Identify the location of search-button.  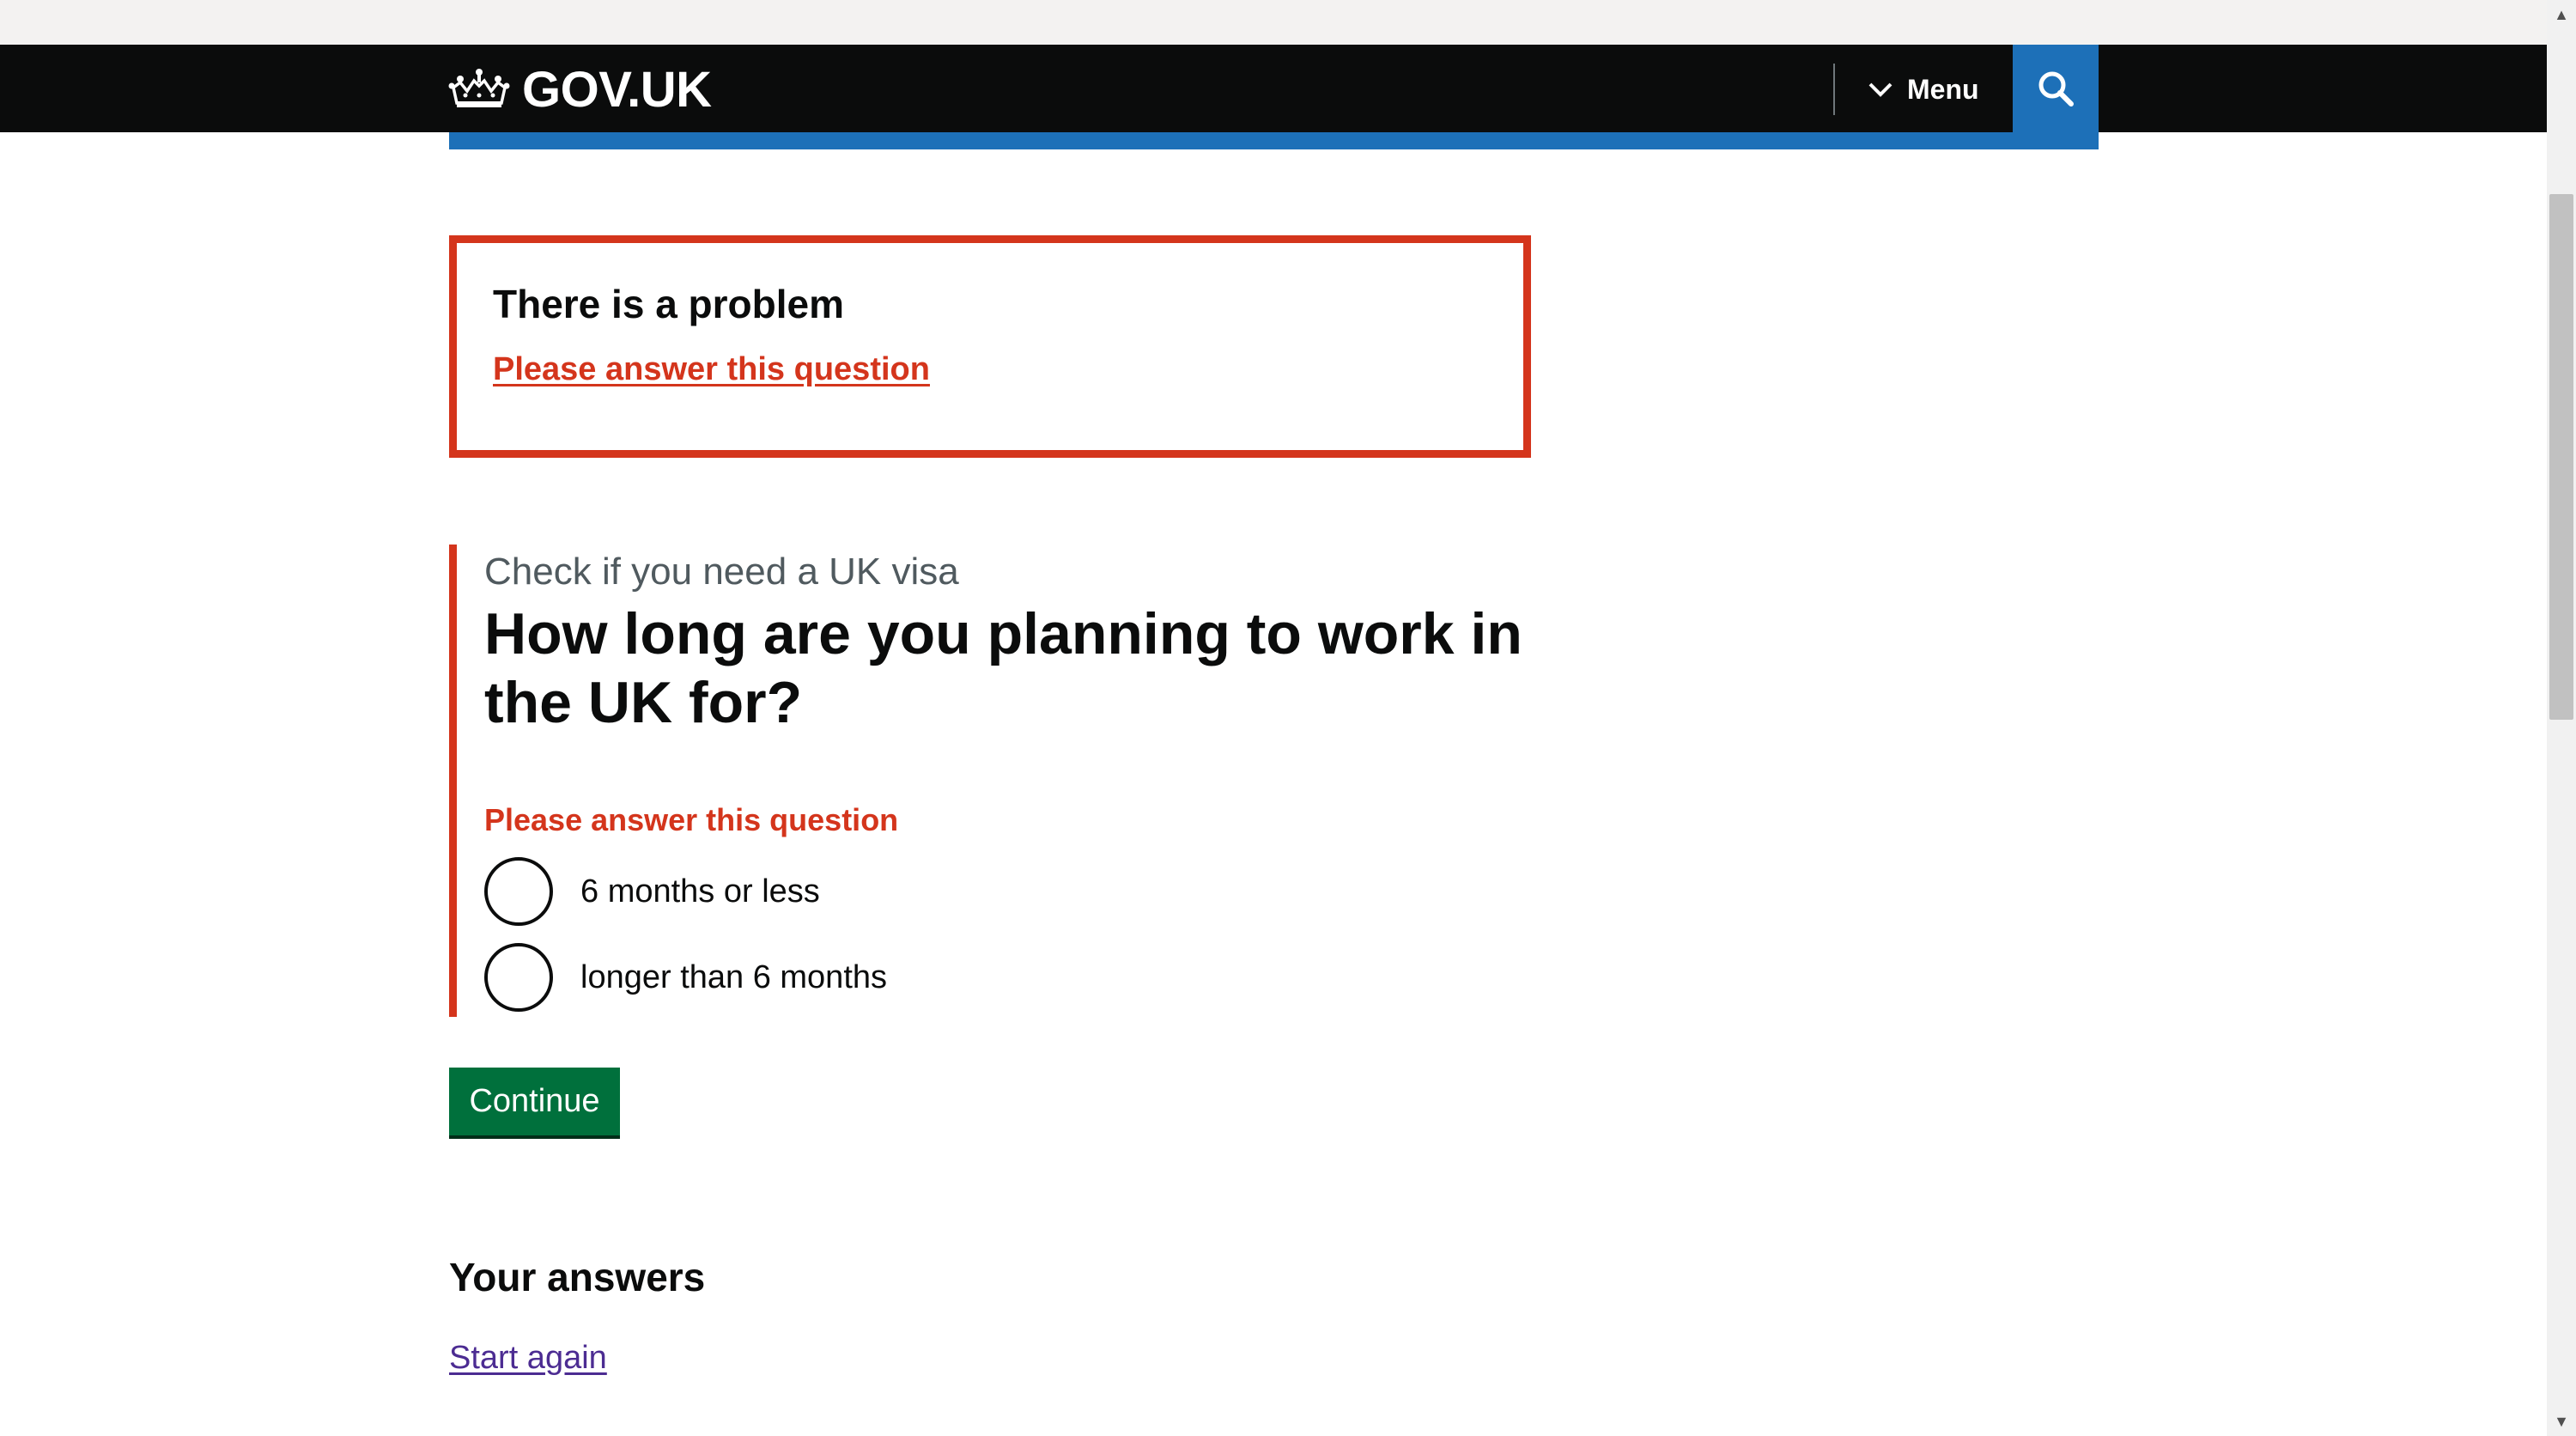
(2056, 88).